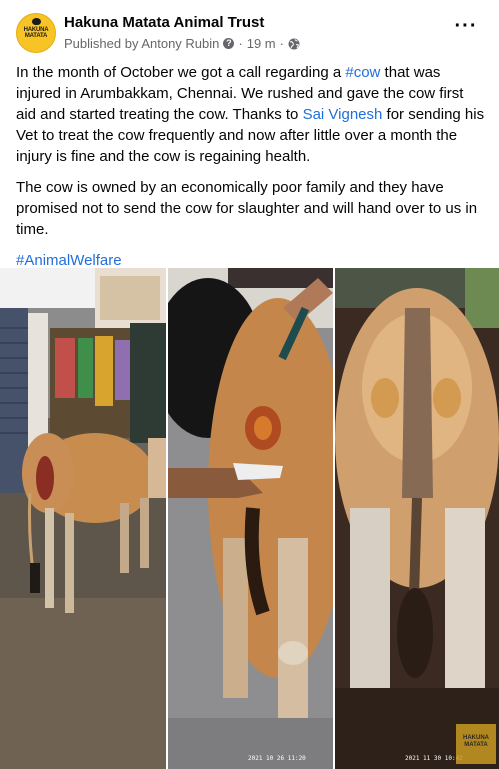  What do you see at coordinates (434, 758) in the screenshot?
I see `timestamp-photo-3: 2021 11 30 10:42` at bounding box center [434, 758].